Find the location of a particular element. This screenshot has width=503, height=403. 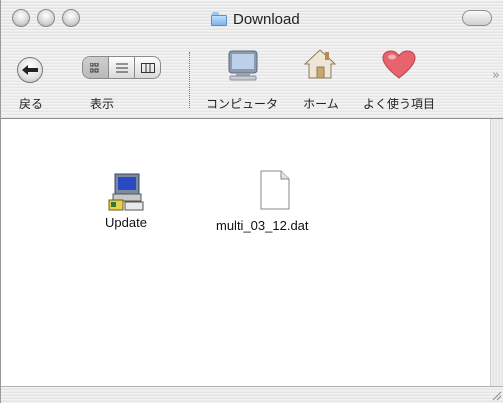

toolbar-separator is located at coordinates (189, 80).